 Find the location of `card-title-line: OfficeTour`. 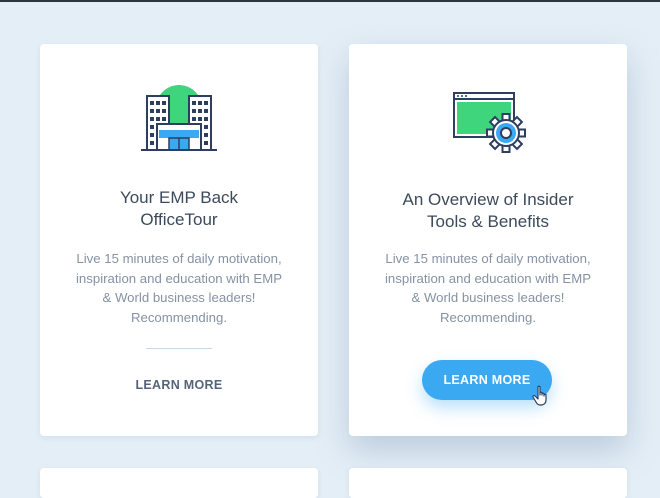

card-title-line: OfficeTour is located at coordinates (179, 219).